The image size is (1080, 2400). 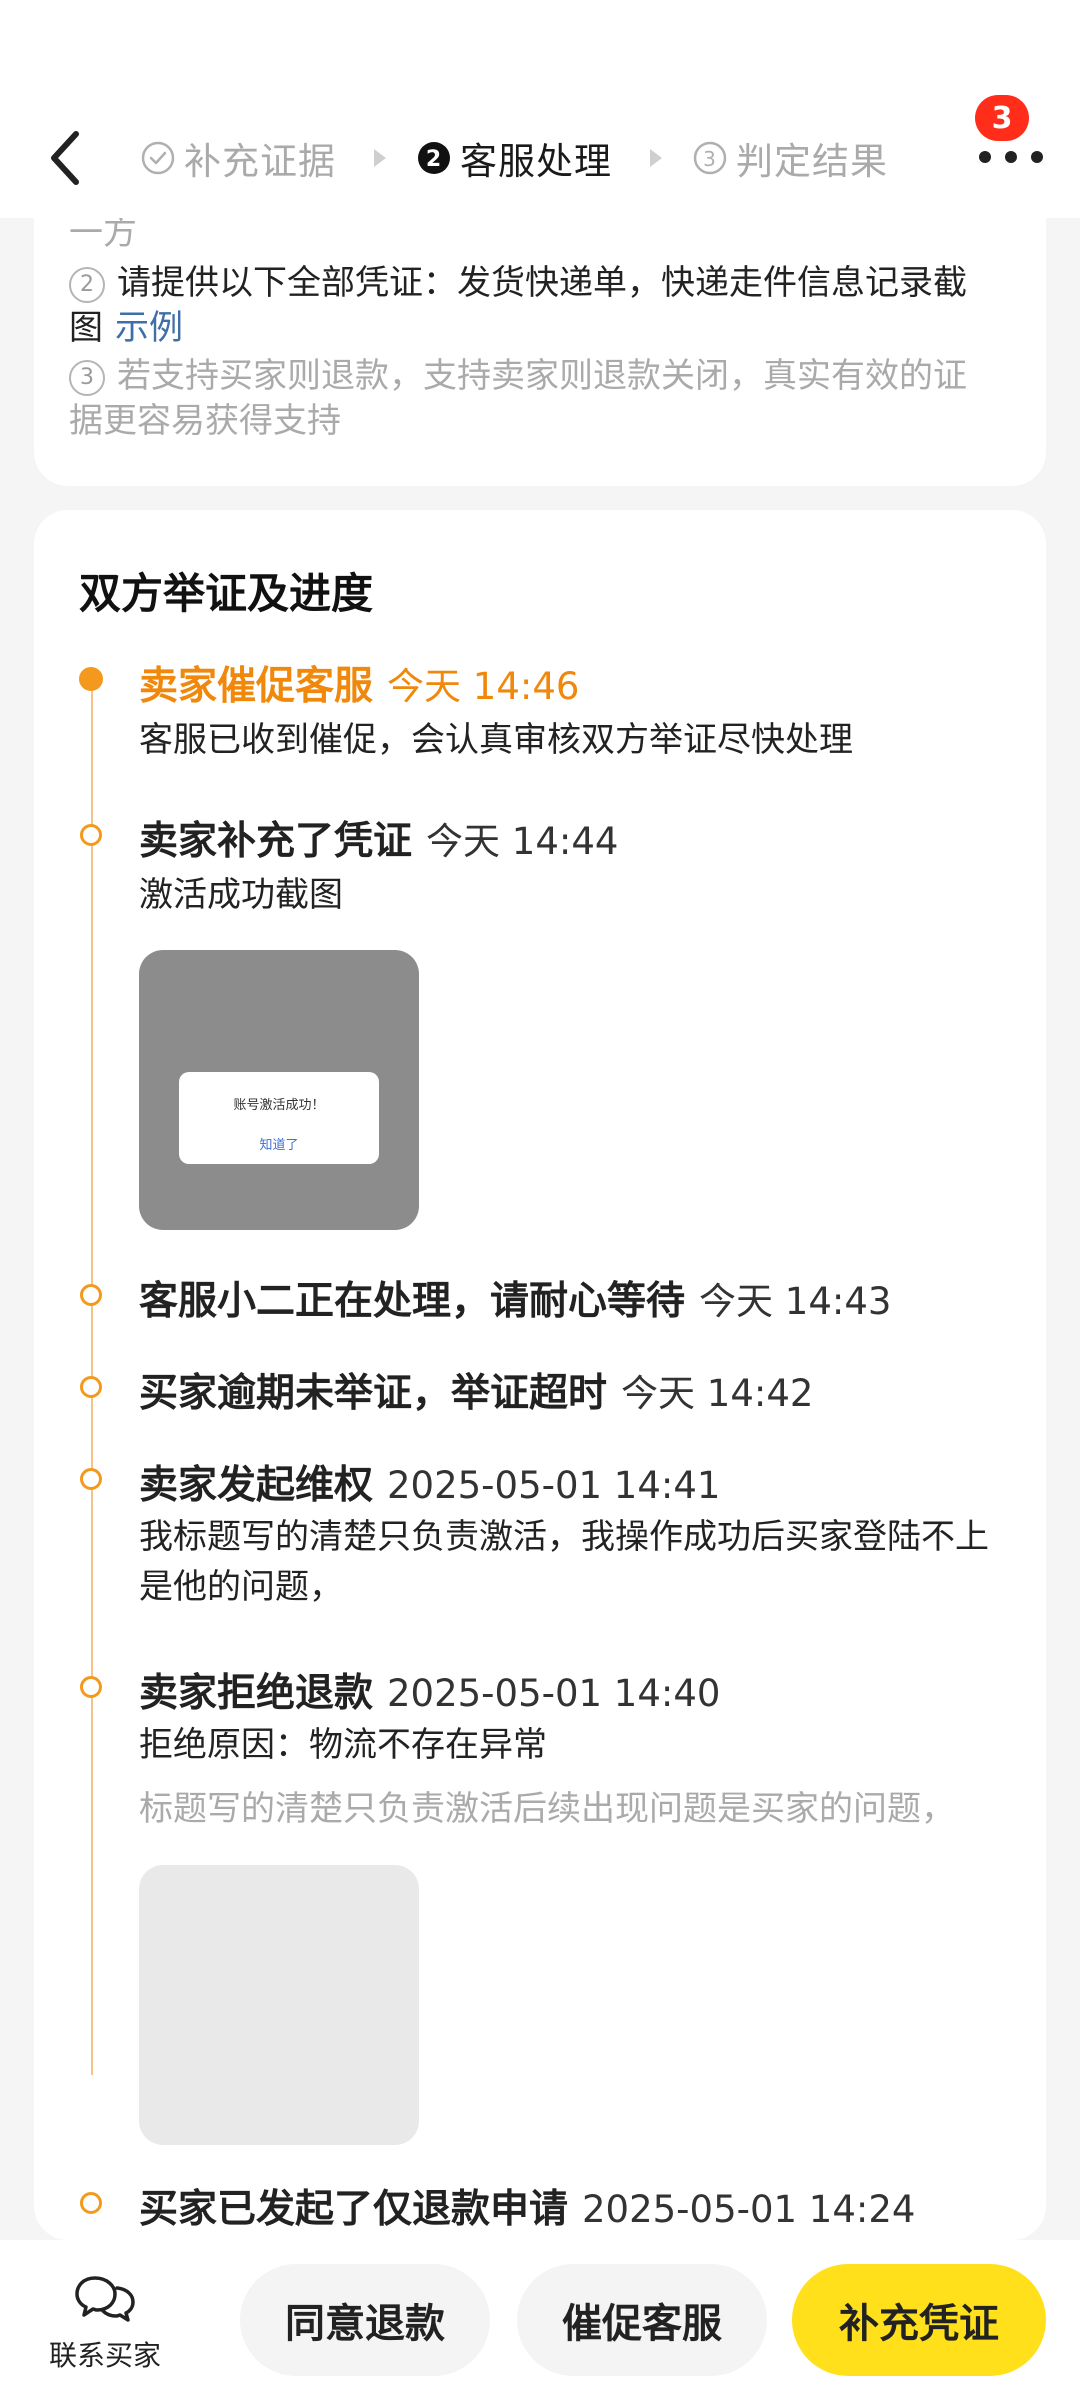 I want to click on more-dots-icon, so click(x=1011, y=157).